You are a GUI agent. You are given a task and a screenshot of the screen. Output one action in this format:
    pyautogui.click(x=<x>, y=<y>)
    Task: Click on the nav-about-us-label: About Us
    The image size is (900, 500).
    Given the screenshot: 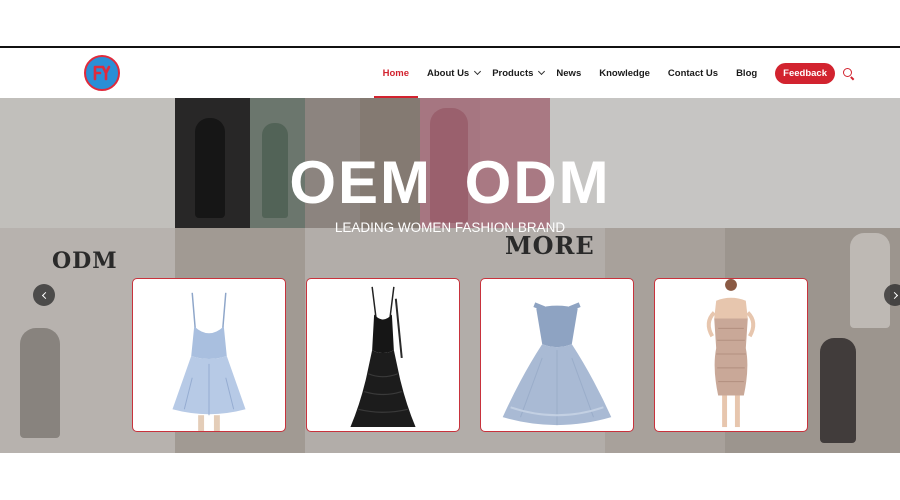 What is the action you would take?
    pyautogui.click(x=448, y=73)
    